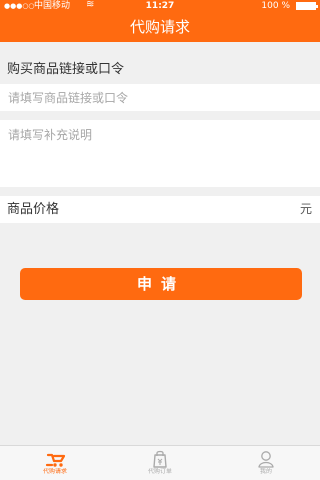 Image resolution: width=320 pixels, height=480 pixels. Describe the element at coordinates (275, 6) in the screenshot. I see `battery-percent: 100 %` at that location.